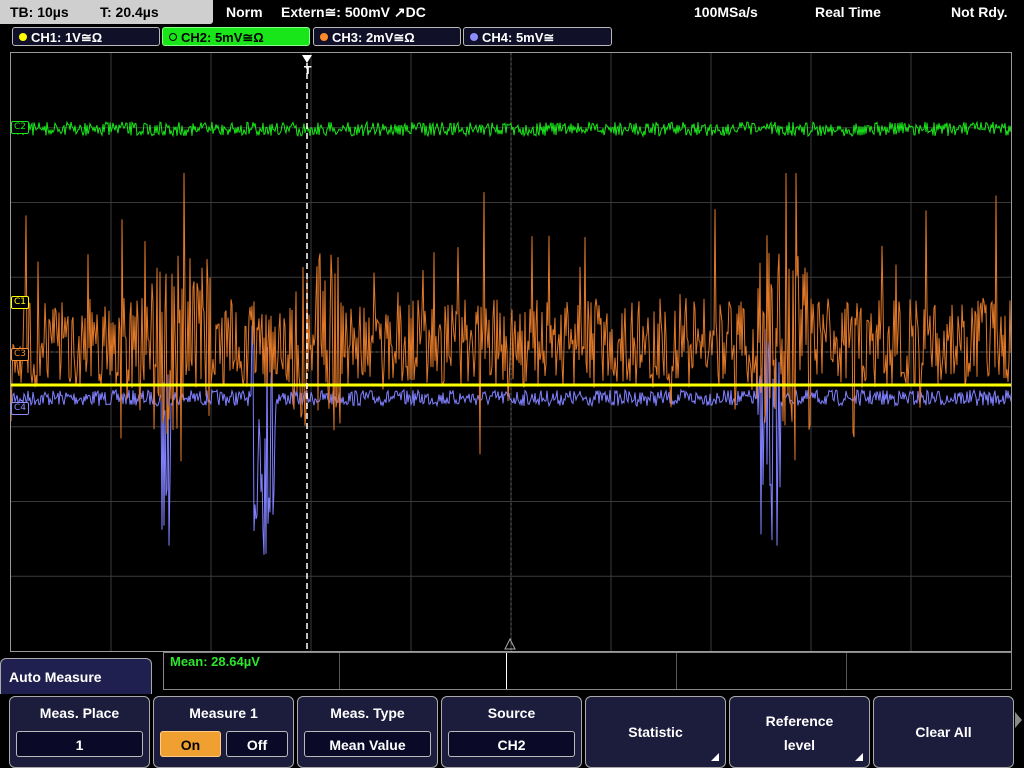  What do you see at coordinates (20, 302) in the screenshot?
I see `ch1-ground-marker: C1` at bounding box center [20, 302].